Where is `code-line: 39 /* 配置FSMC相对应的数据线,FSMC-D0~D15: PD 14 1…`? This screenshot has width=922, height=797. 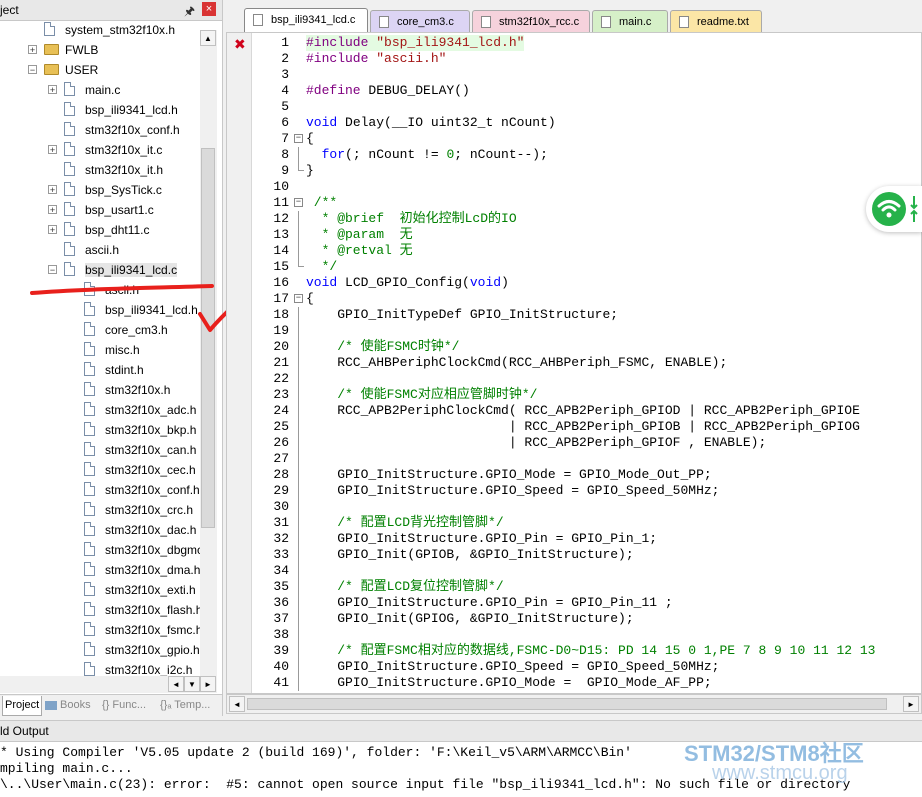
code-line: 39 /* 配置FSMC相对应的数据线,FSMC-D0~D15: PD 14 1… is located at coordinates (586, 651).